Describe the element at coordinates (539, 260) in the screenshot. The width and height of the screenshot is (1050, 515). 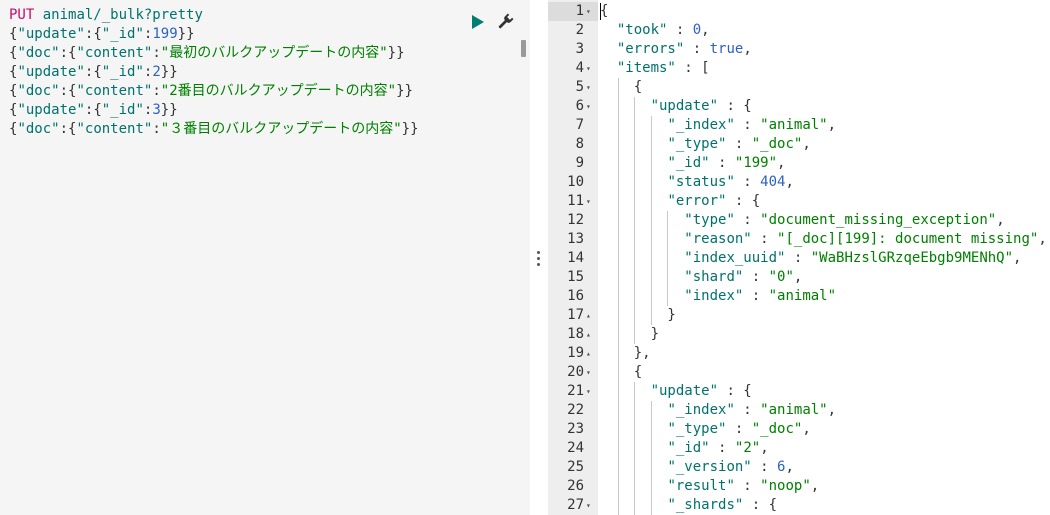
I see `vertical-dots-icon` at that location.